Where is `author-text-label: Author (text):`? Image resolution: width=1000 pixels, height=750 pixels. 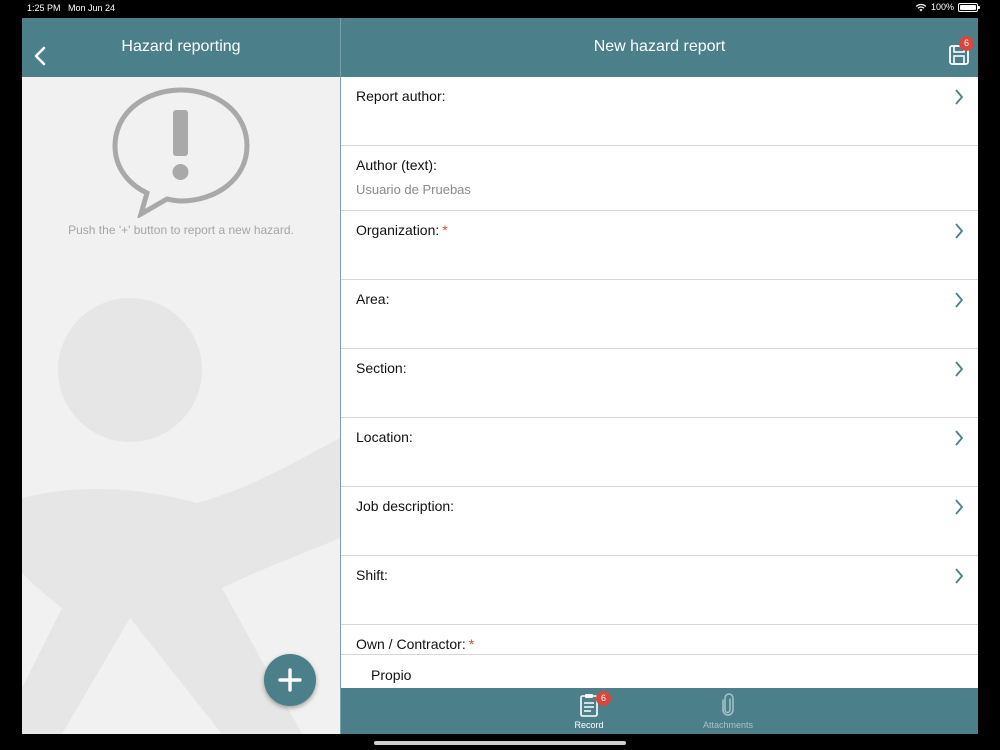 author-text-label: Author (text): is located at coordinates (396, 165).